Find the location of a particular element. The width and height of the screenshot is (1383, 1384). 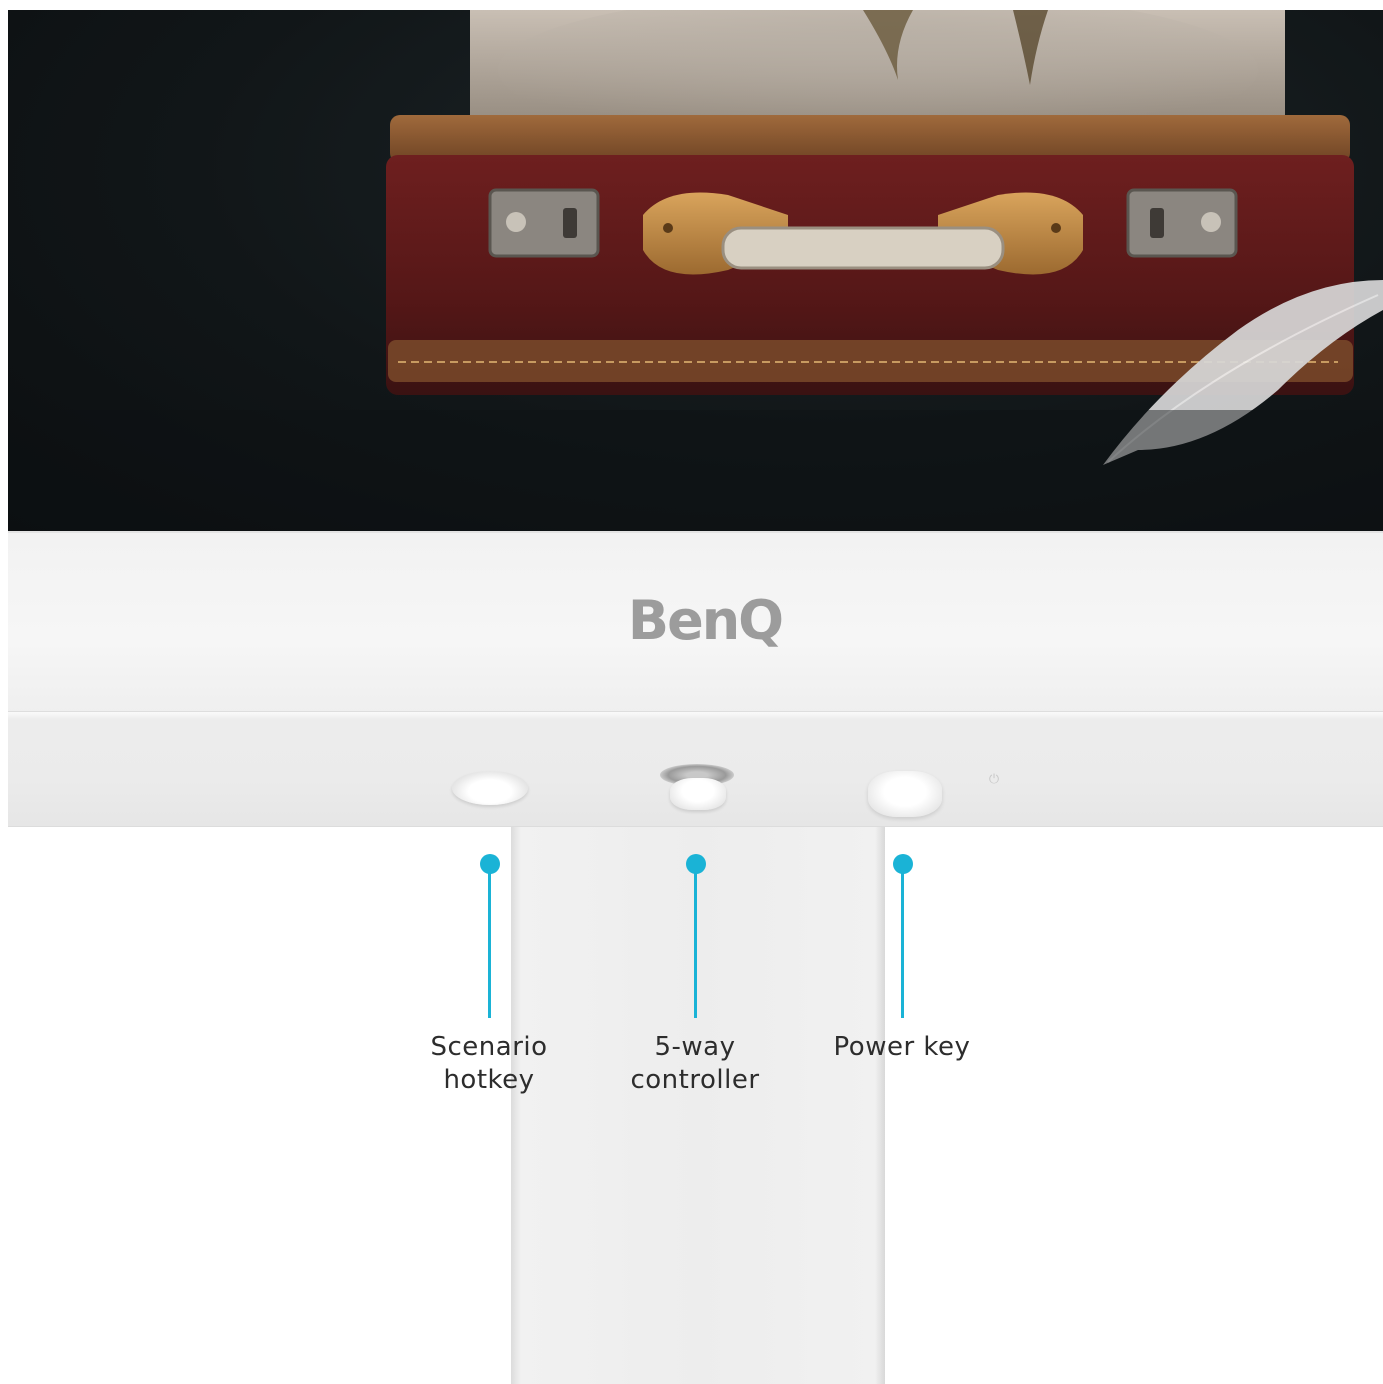

callout-label-scenario-line1: Scenario is located at coordinates (489, 1047).